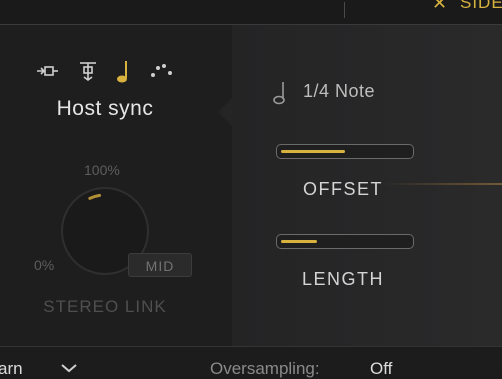 The width and height of the screenshot is (502, 379). I want to click on stereo-link-label: STEREO LINK, so click(105, 306).